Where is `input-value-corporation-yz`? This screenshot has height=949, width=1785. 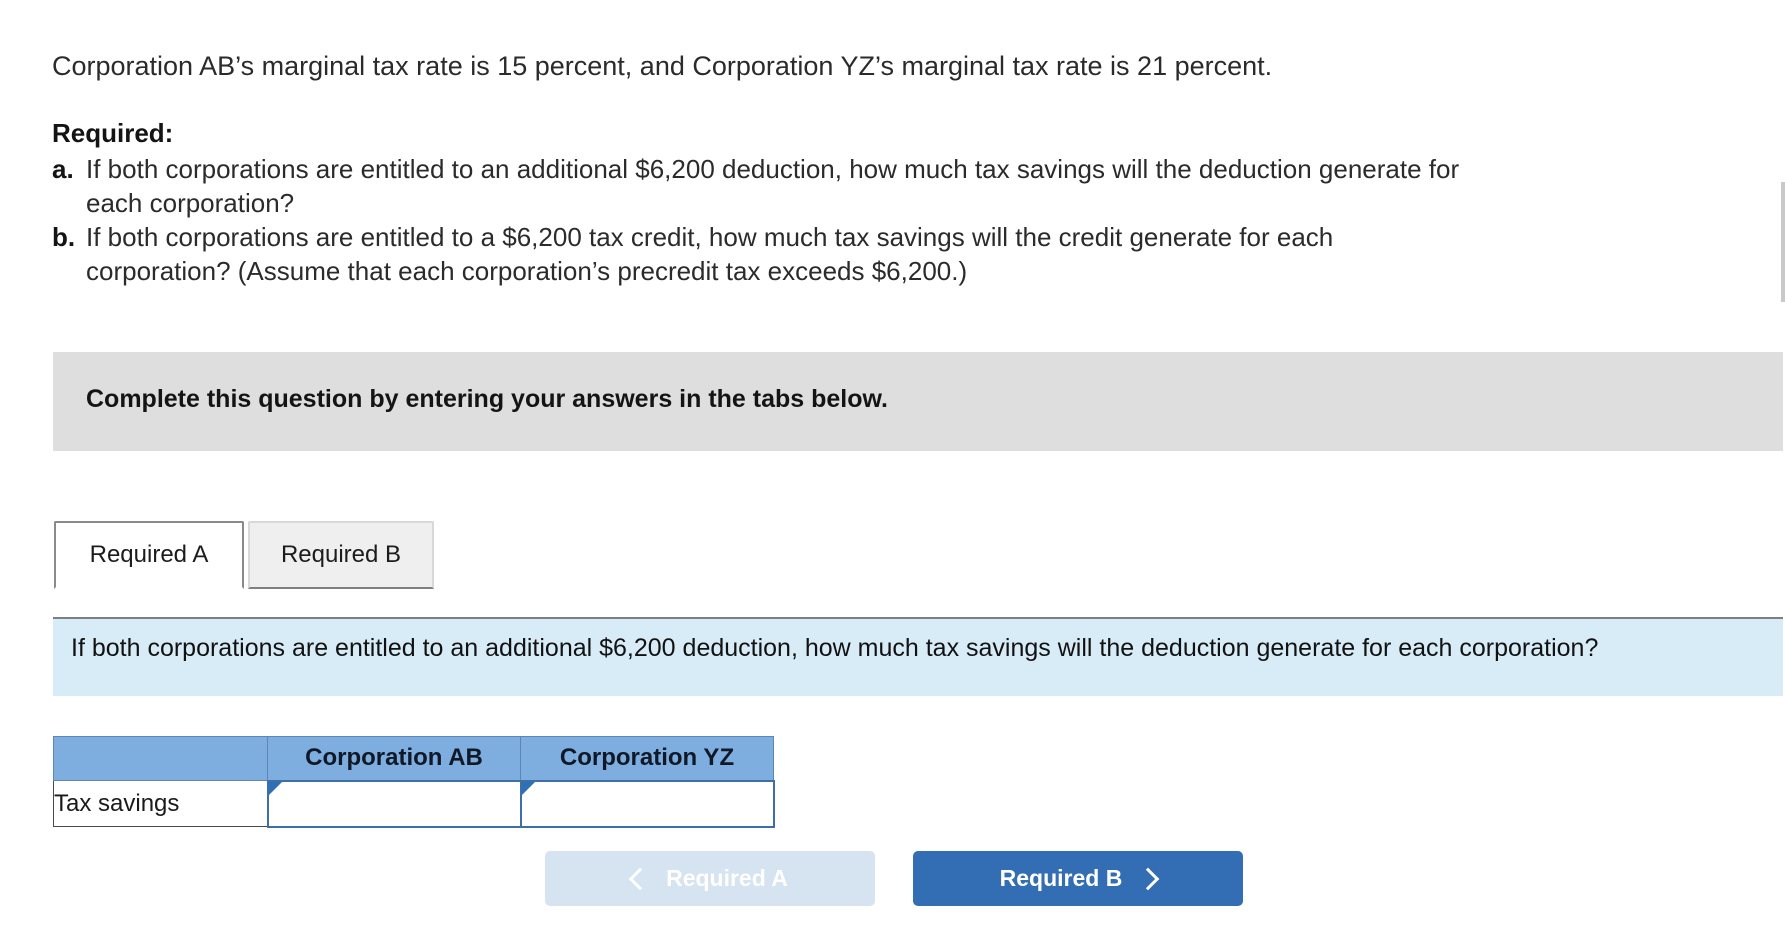
input-value-corporation-yz is located at coordinates (647, 804).